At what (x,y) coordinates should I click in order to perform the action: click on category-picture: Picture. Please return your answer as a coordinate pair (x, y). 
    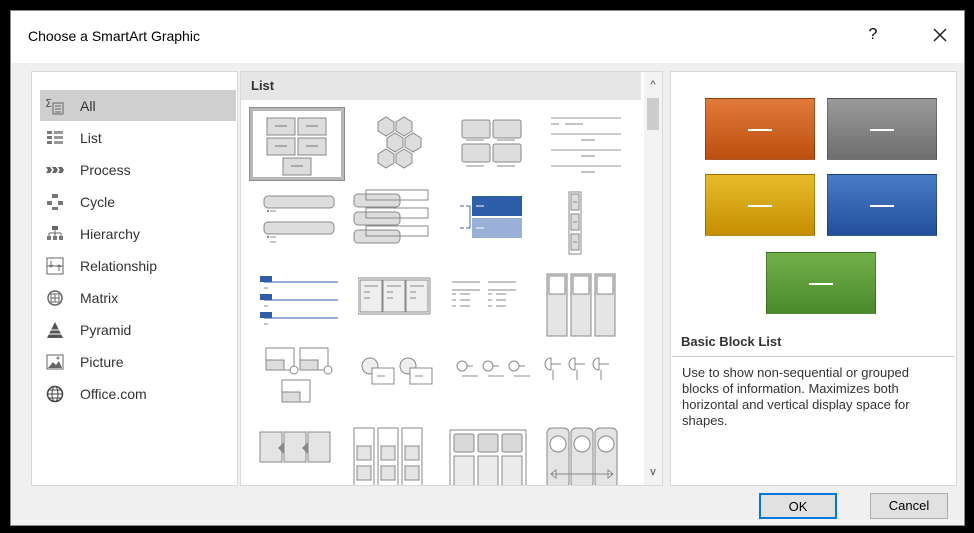
    Looking at the image, I should click on (138, 361).